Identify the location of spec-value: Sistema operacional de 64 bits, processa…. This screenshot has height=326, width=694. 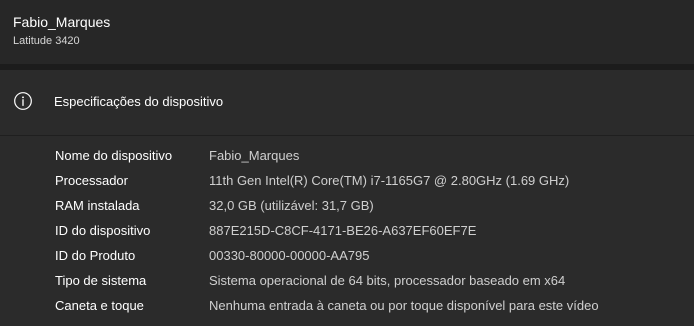
(387, 281).